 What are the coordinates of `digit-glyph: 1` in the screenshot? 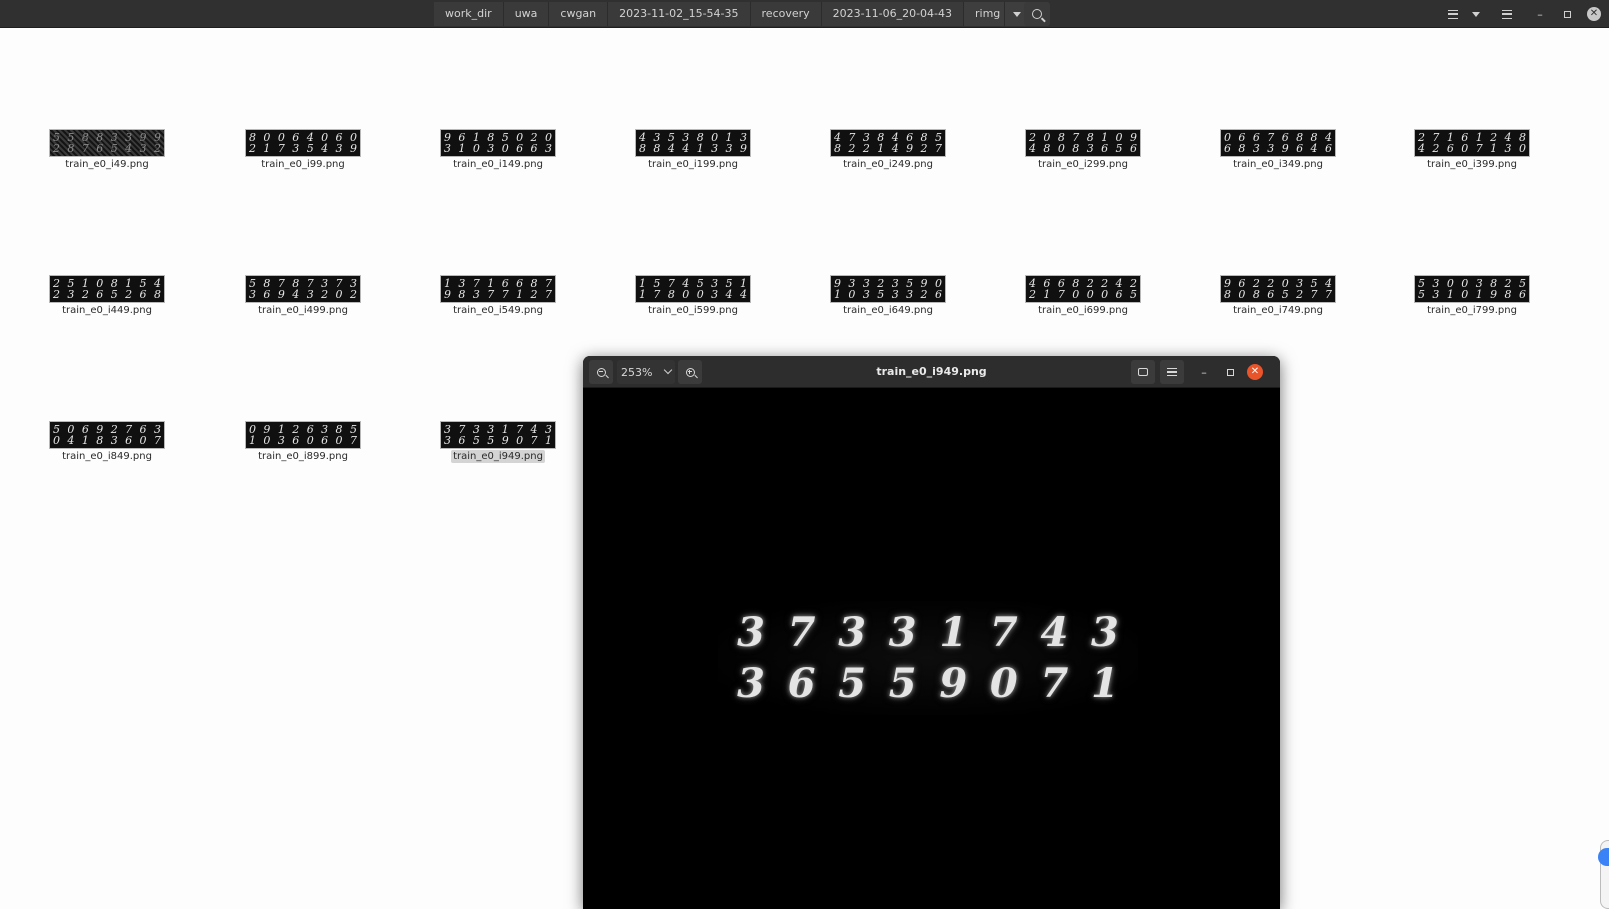 It's located at (953, 632).